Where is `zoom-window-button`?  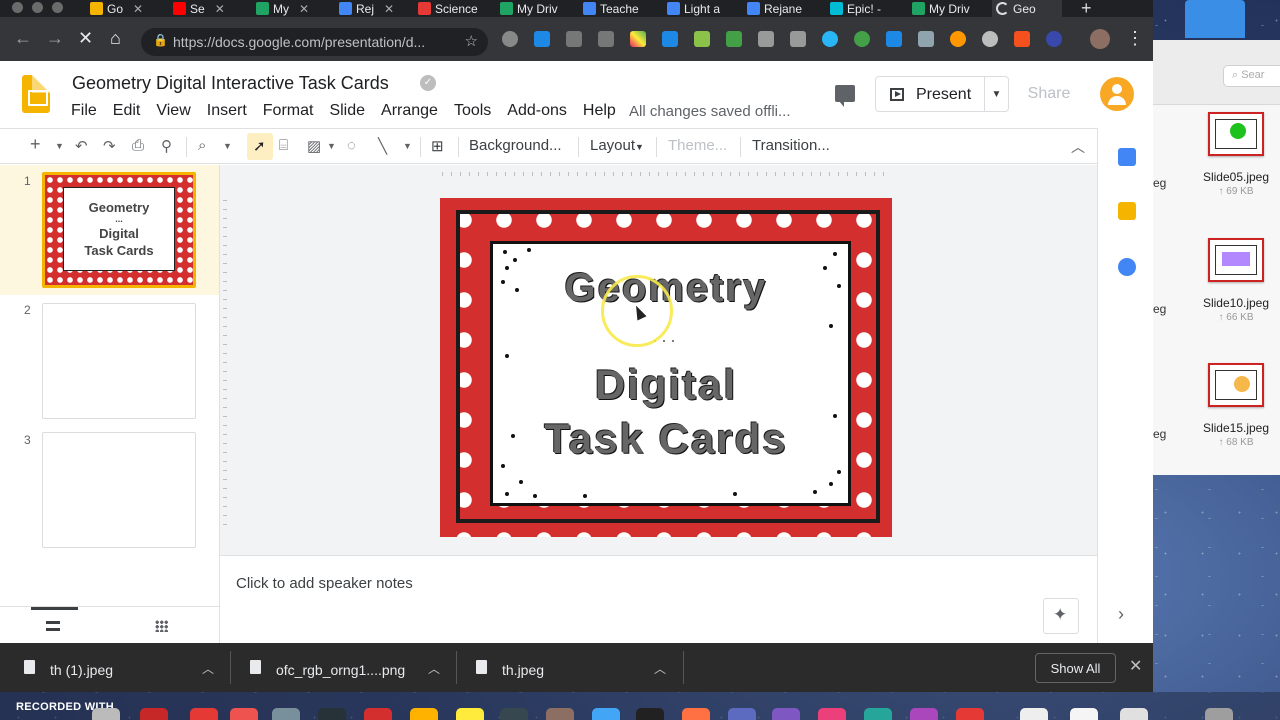
zoom-window-button is located at coordinates (57, 7).